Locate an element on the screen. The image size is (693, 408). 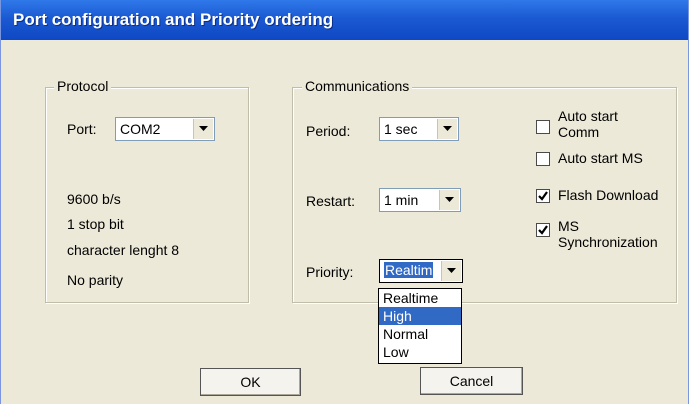
priority-dropdown-list: Realtime High Normal Low is located at coordinates (420, 326).